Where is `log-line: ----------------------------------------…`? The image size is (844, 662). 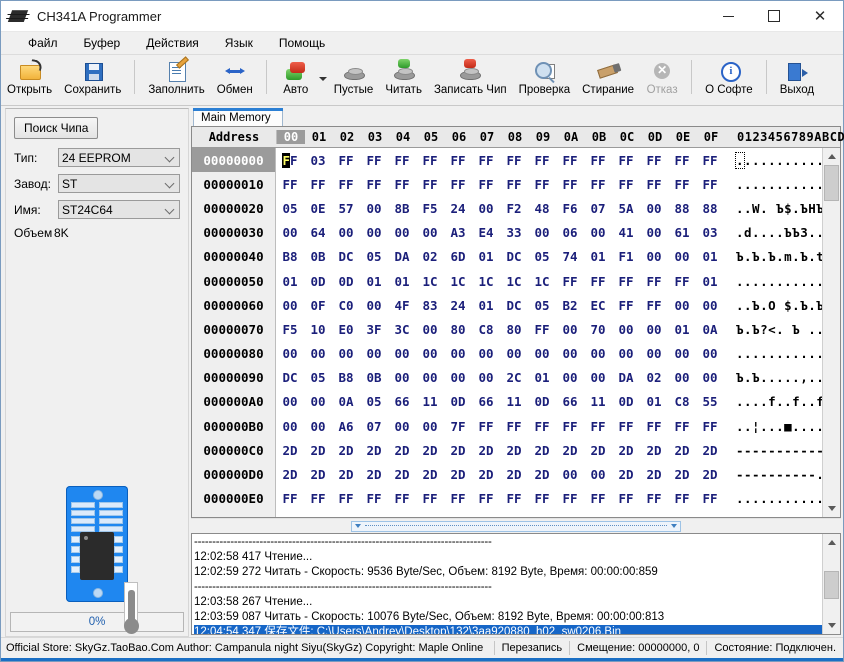
log-line: ----------------------------------------… is located at coordinates (508, 587).